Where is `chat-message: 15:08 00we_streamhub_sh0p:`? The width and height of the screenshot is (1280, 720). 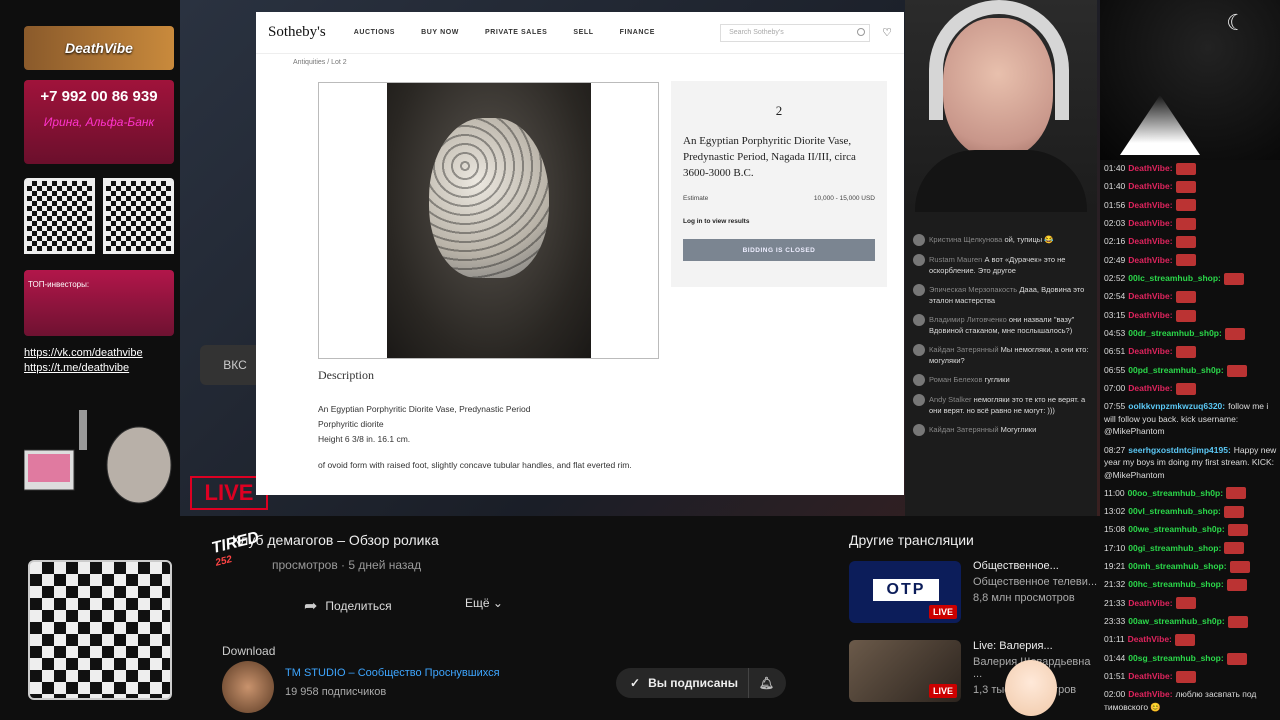
chat-message: 15:08 00we_streamhub_sh0p: is located at coordinates (1191, 530).